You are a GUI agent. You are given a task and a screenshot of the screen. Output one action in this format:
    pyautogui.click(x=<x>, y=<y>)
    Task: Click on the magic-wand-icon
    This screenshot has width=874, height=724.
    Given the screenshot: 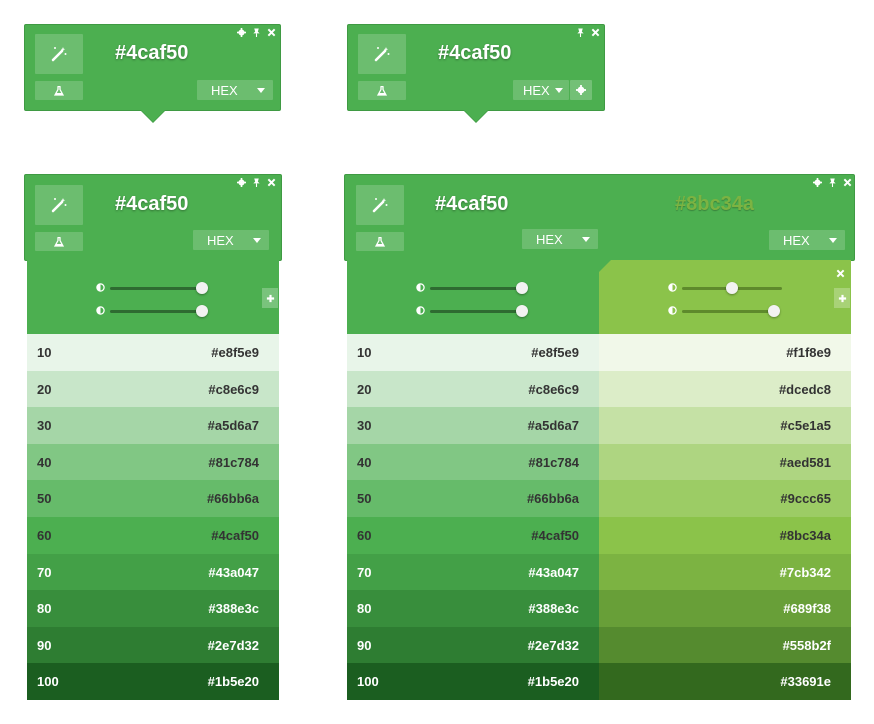 What is the action you would take?
    pyautogui.click(x=380, y=205)
    